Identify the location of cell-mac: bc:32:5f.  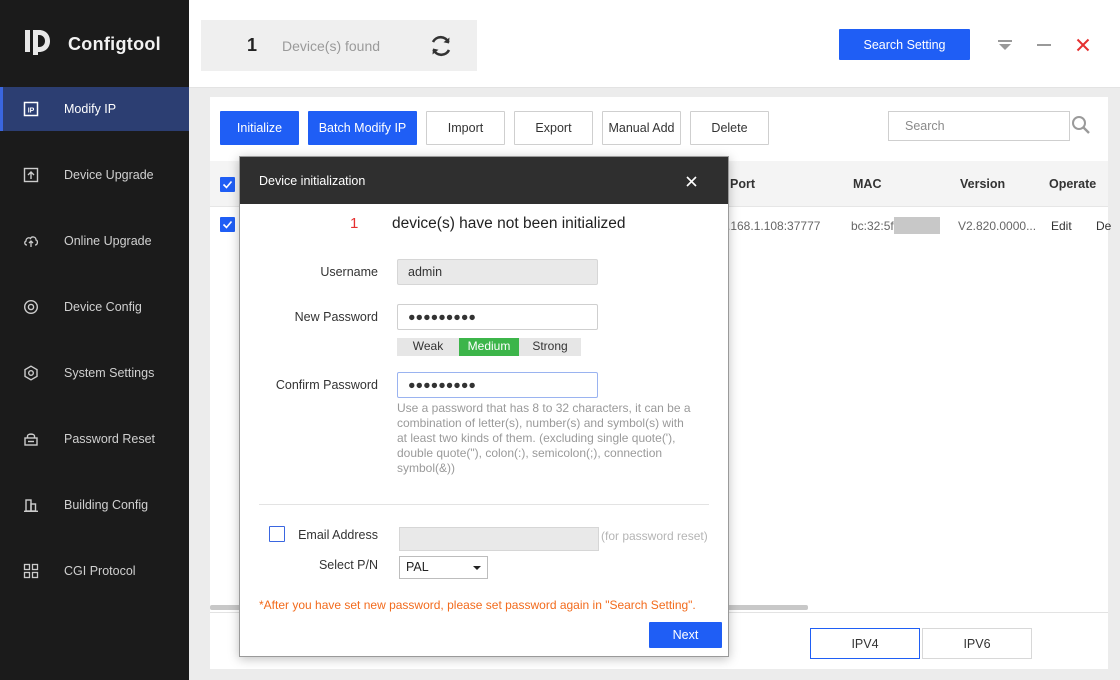
(895, 225).